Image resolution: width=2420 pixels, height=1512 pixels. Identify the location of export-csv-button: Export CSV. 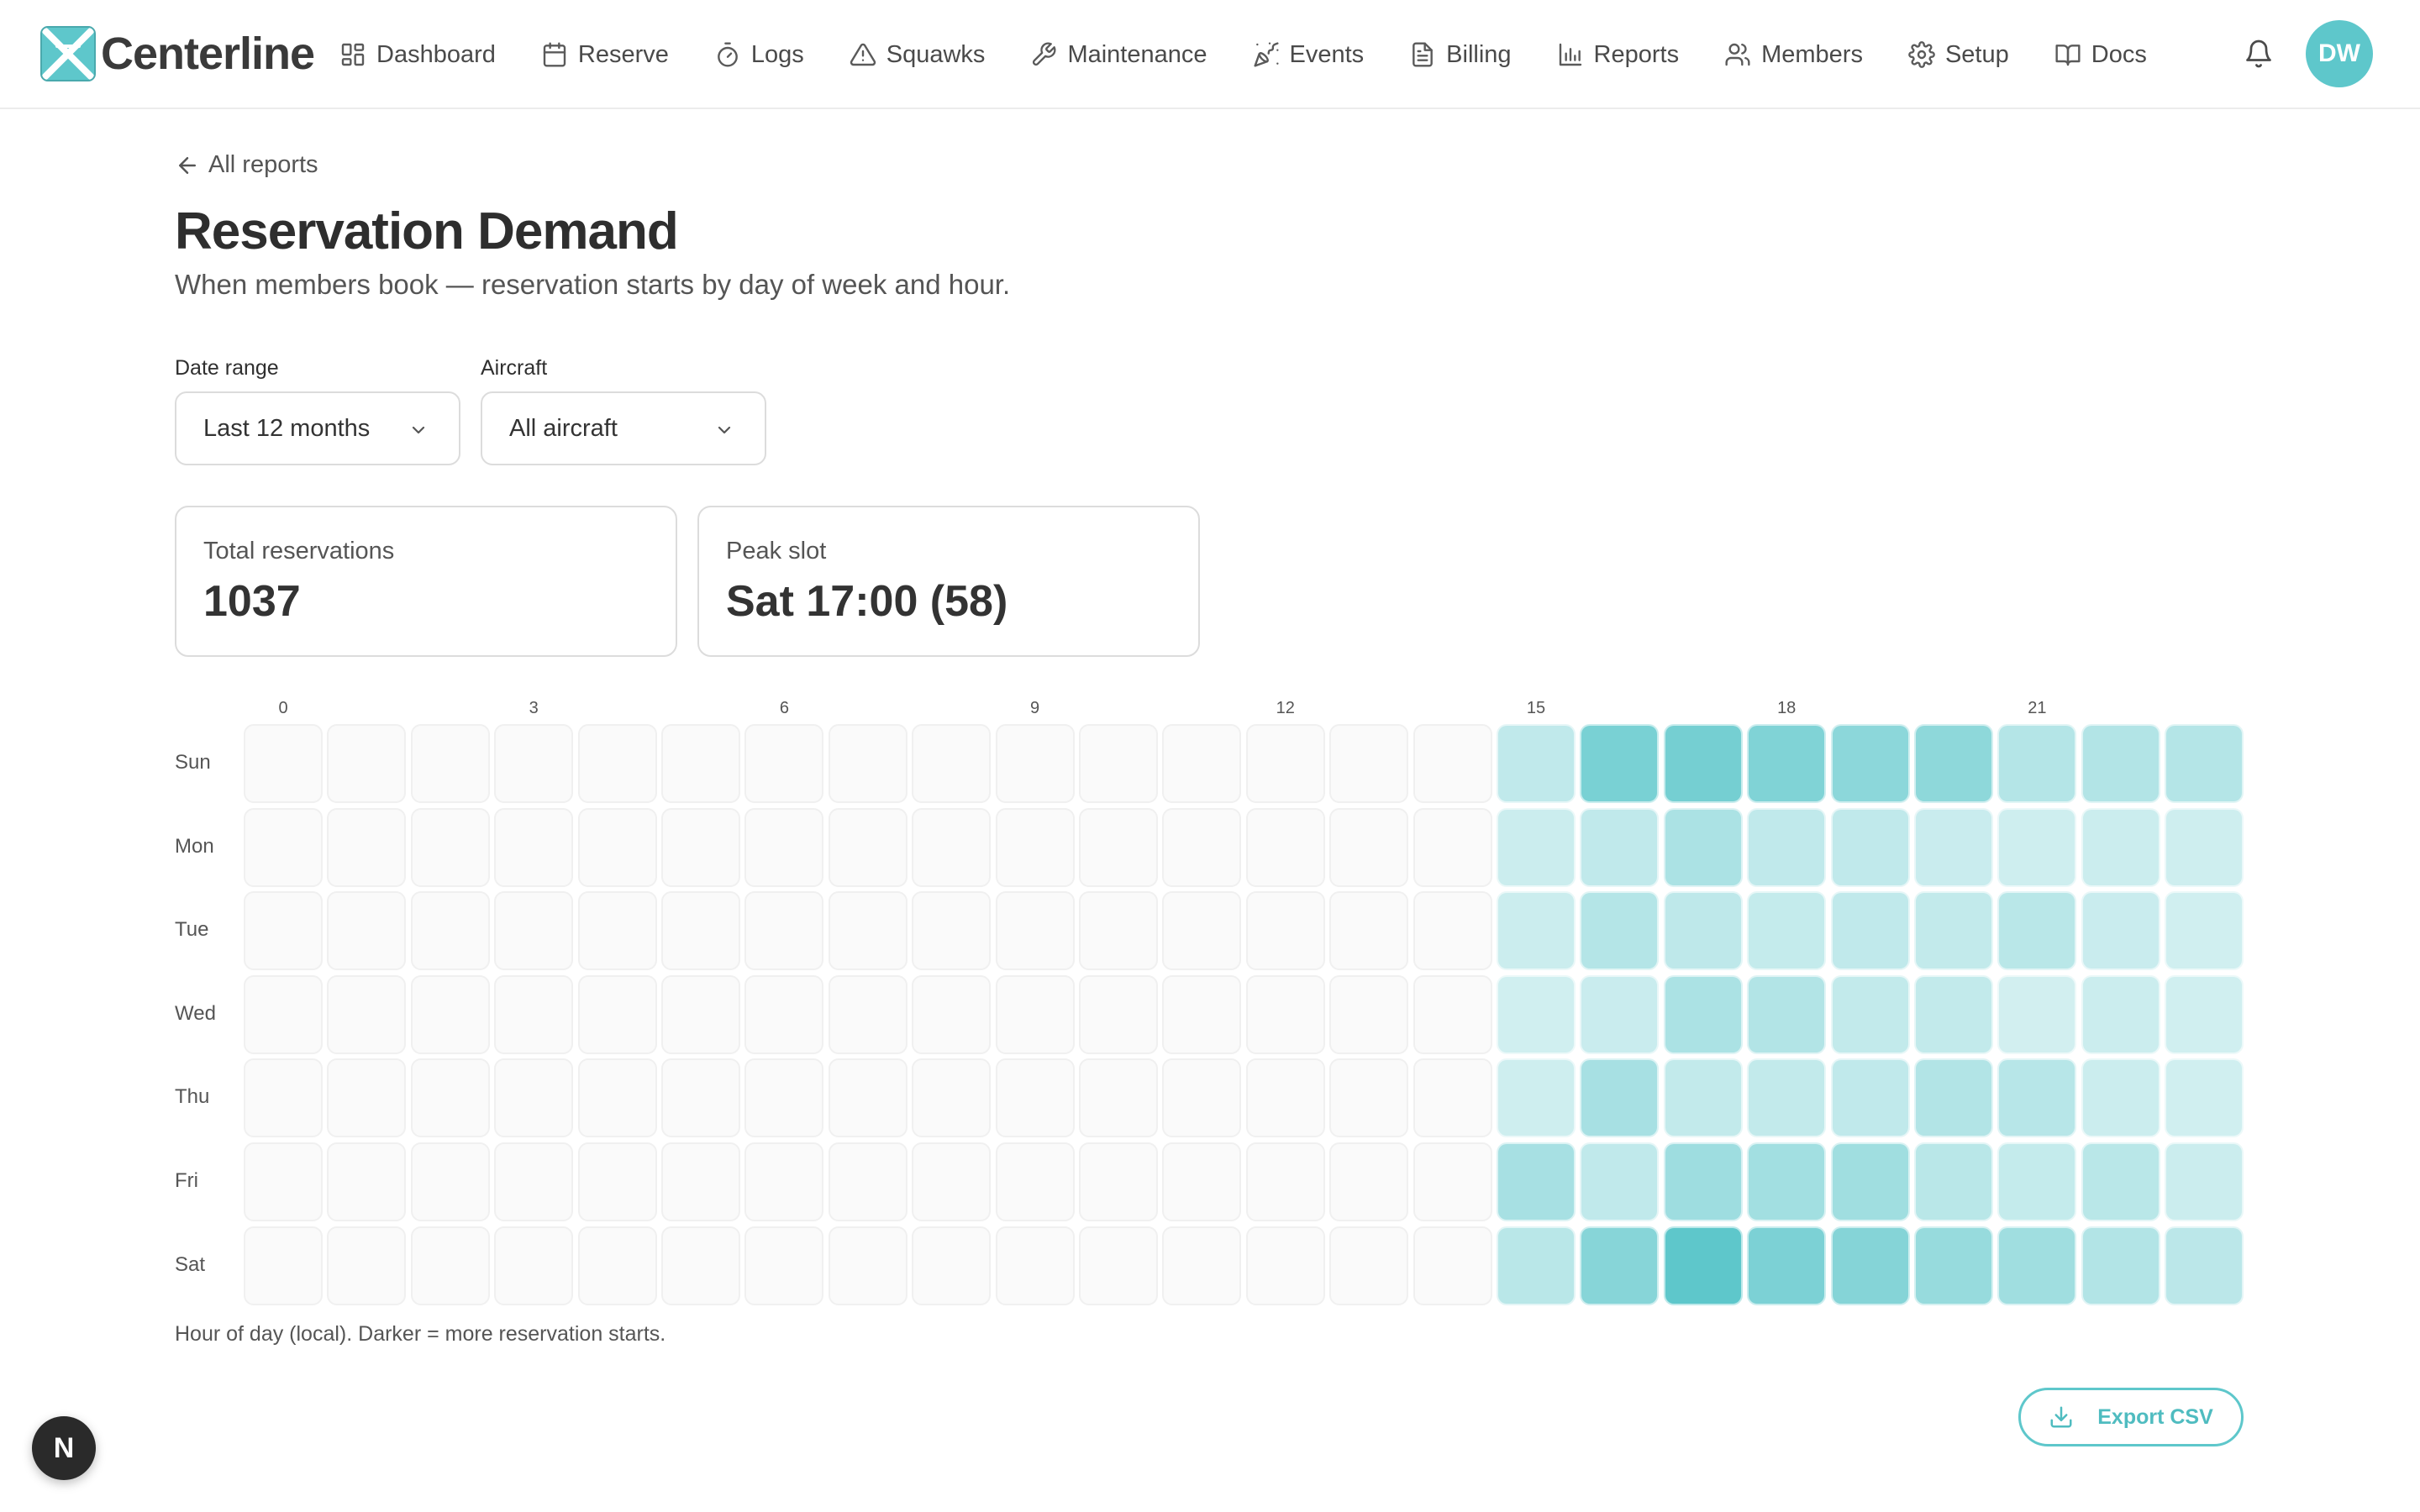
(2131, 1417).